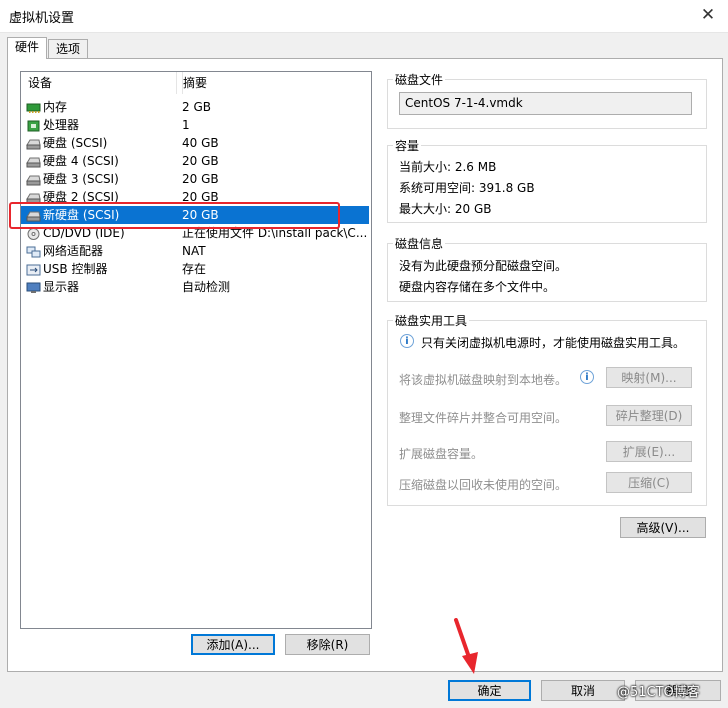 The height and width of the screenshot is (708, 728). Describe the element at coordinates (431, 320) in the screenshot. I see `disk-utilities-label: 磁盘实用工具` at that location.